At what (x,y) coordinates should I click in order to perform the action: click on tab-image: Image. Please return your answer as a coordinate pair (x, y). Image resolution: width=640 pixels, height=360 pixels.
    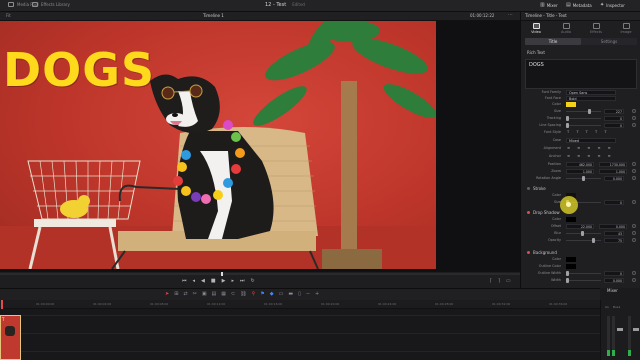
    Looking at the image, I should click on (626, 29).